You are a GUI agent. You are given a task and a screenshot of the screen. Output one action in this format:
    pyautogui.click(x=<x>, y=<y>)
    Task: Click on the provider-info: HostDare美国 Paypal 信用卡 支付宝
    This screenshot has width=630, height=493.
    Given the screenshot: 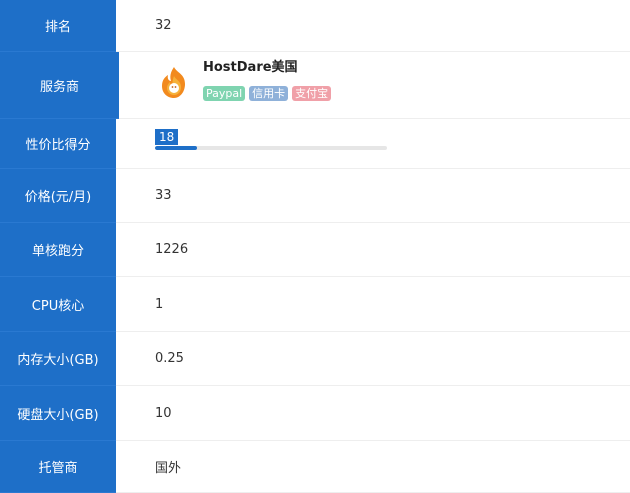 What is the action you would take?
    pyautogui.click(x=267, y=80)
    